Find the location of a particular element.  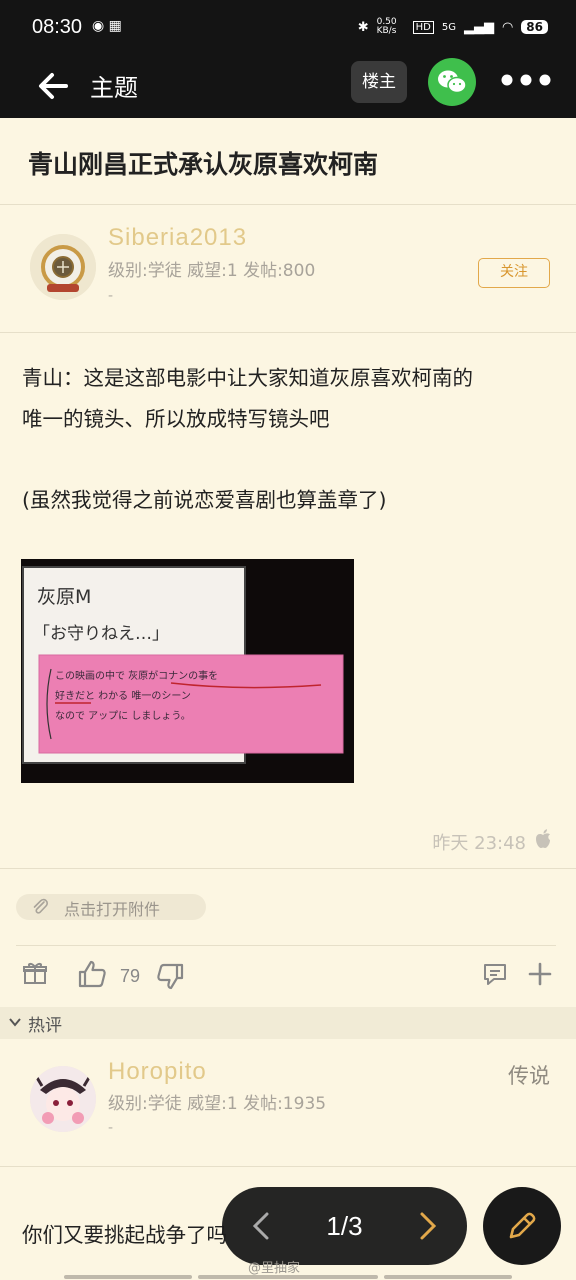

signal-bars-icon: ▂▄▆ is located at coordinates (478, 27).